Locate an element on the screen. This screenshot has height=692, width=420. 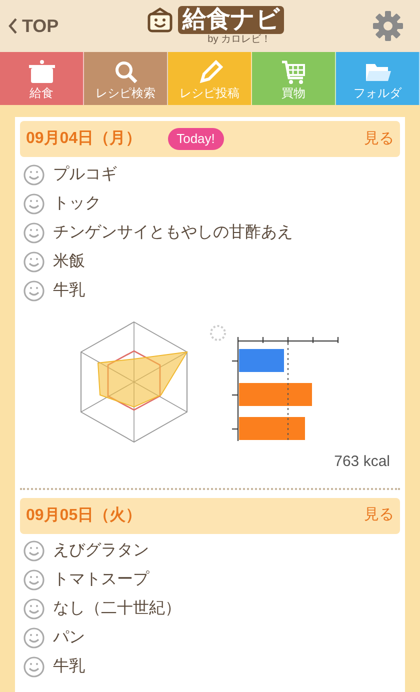
dish-name: 米飯 is located at coordinates (69, 262).